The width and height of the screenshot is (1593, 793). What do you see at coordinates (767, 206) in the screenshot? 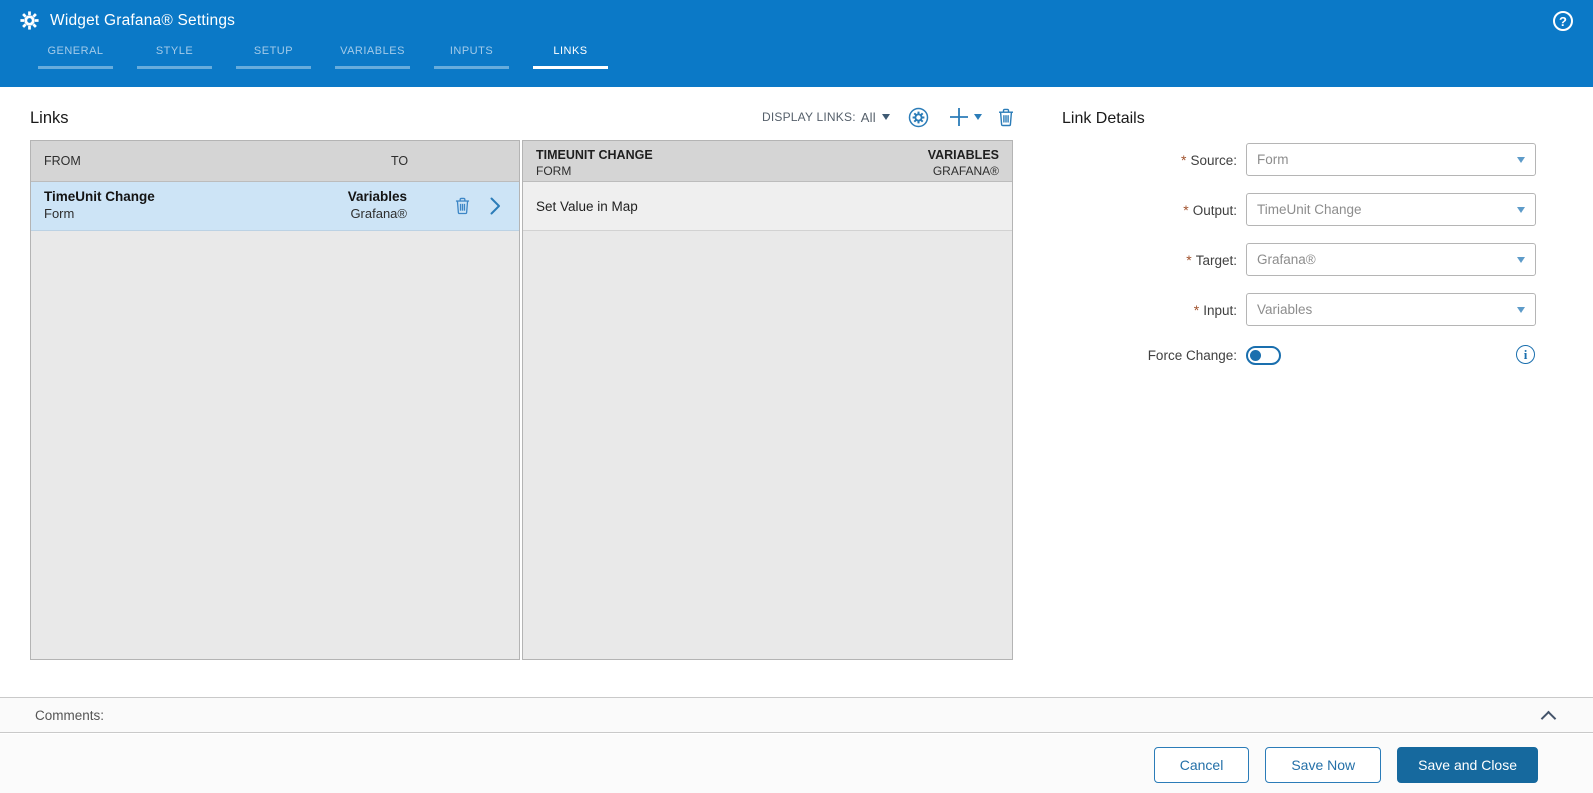
I see `mapping-action-row: Set Value in Map` at bounding box center [767, 206].